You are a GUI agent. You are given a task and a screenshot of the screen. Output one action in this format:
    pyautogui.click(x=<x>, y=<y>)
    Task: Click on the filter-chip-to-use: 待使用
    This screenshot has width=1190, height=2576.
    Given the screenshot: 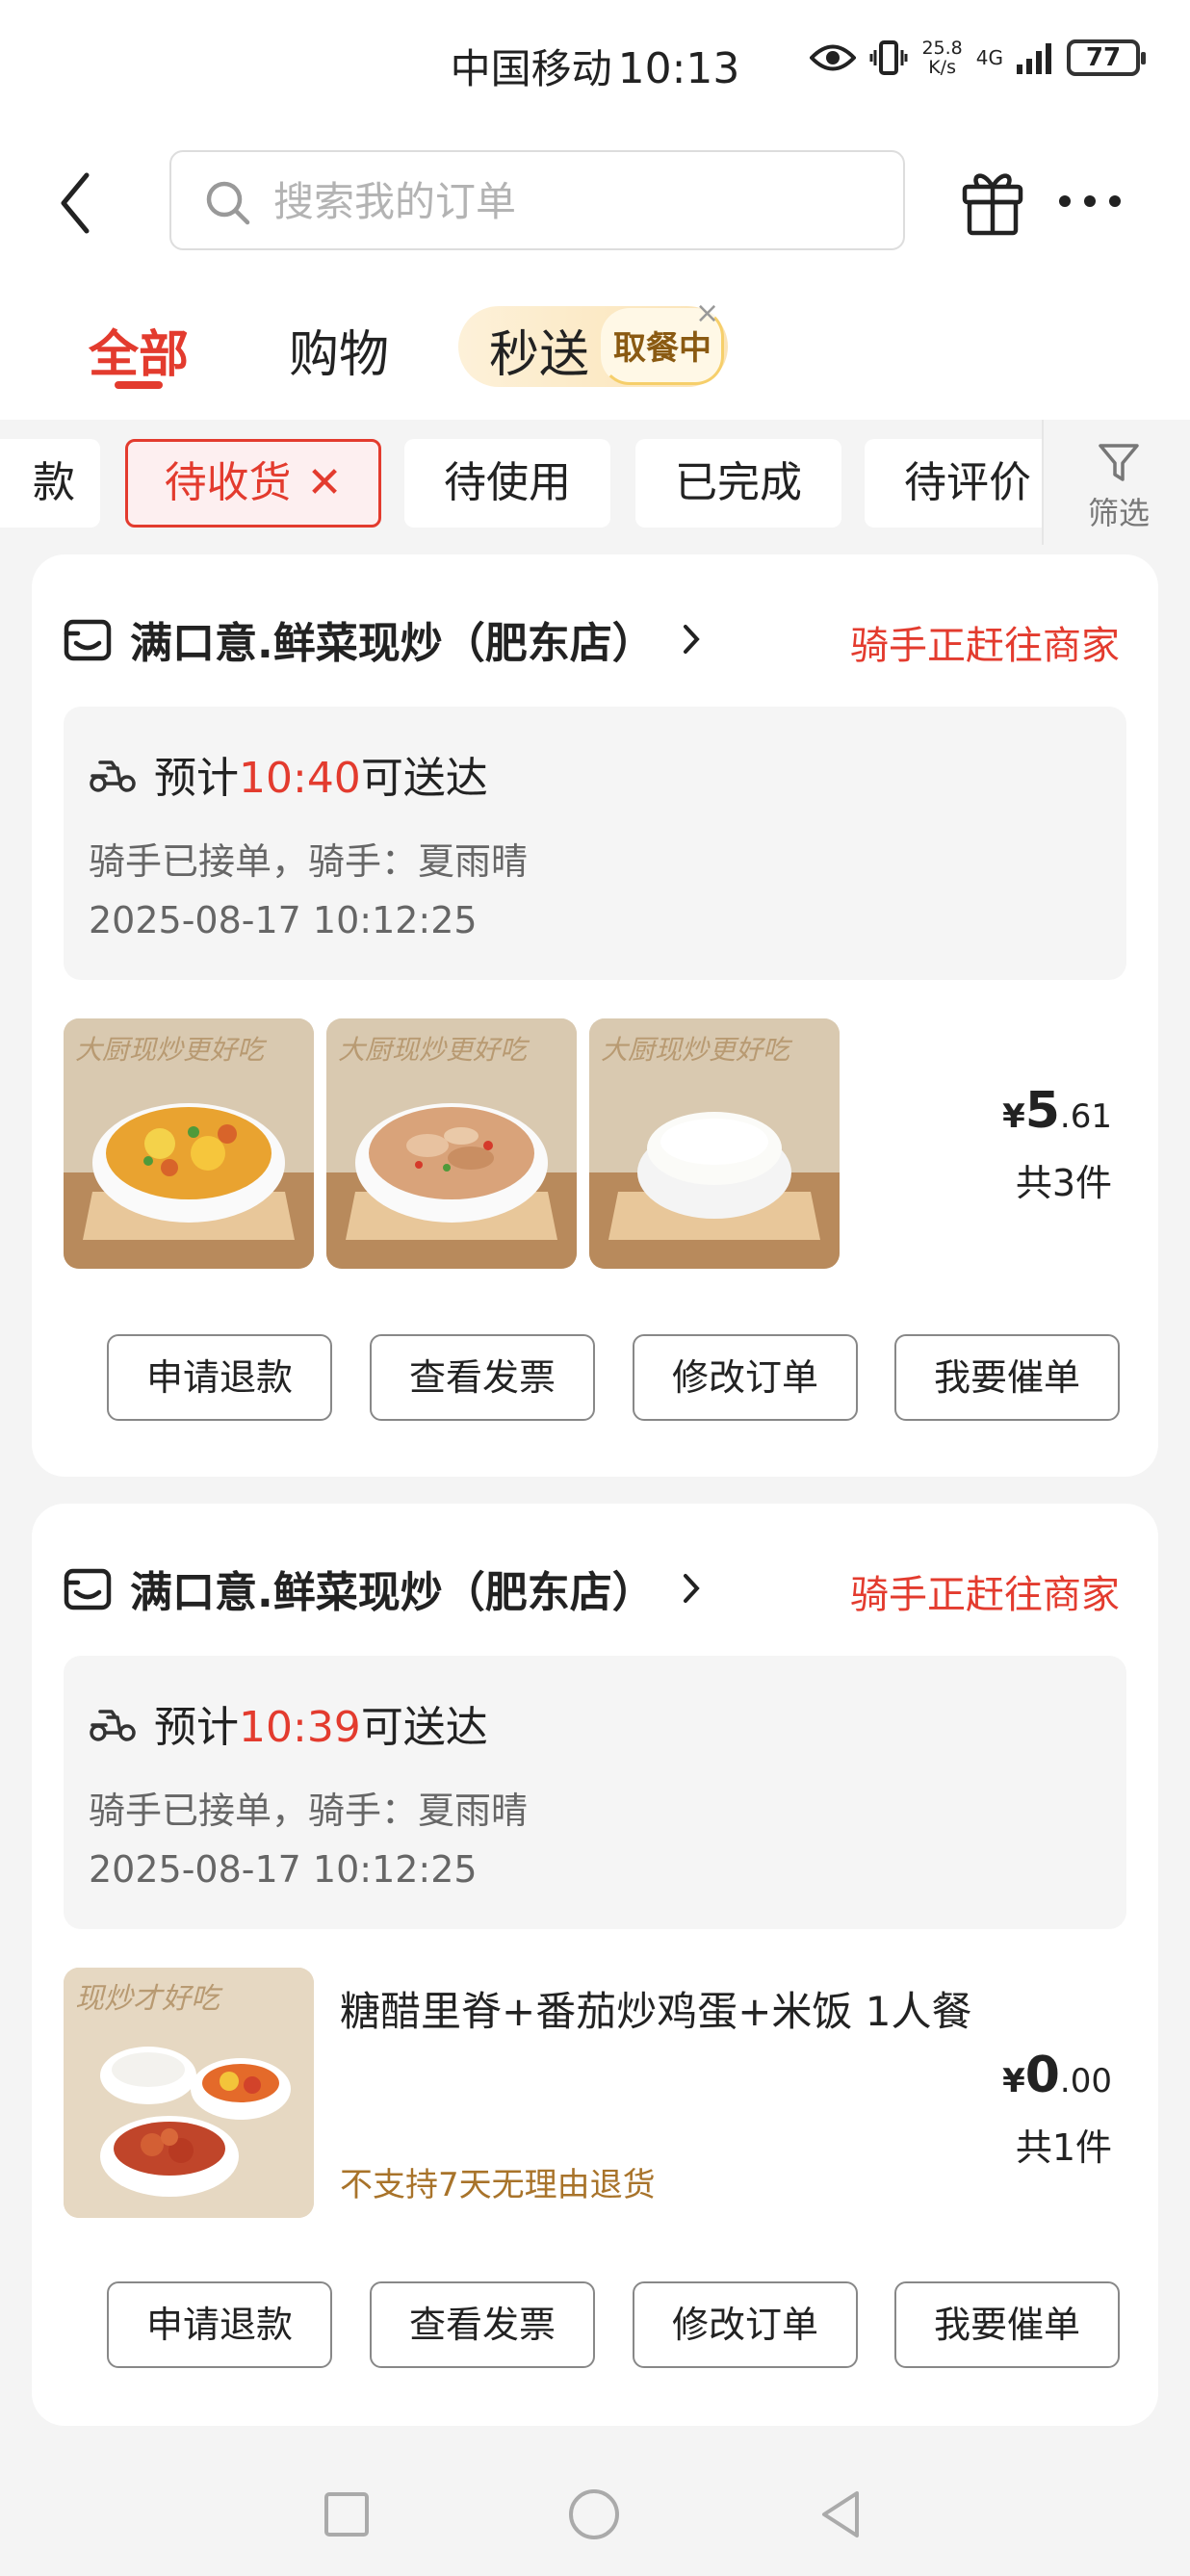 What is the action you would take?
    pyautogui.click(x=507, y=484)
    